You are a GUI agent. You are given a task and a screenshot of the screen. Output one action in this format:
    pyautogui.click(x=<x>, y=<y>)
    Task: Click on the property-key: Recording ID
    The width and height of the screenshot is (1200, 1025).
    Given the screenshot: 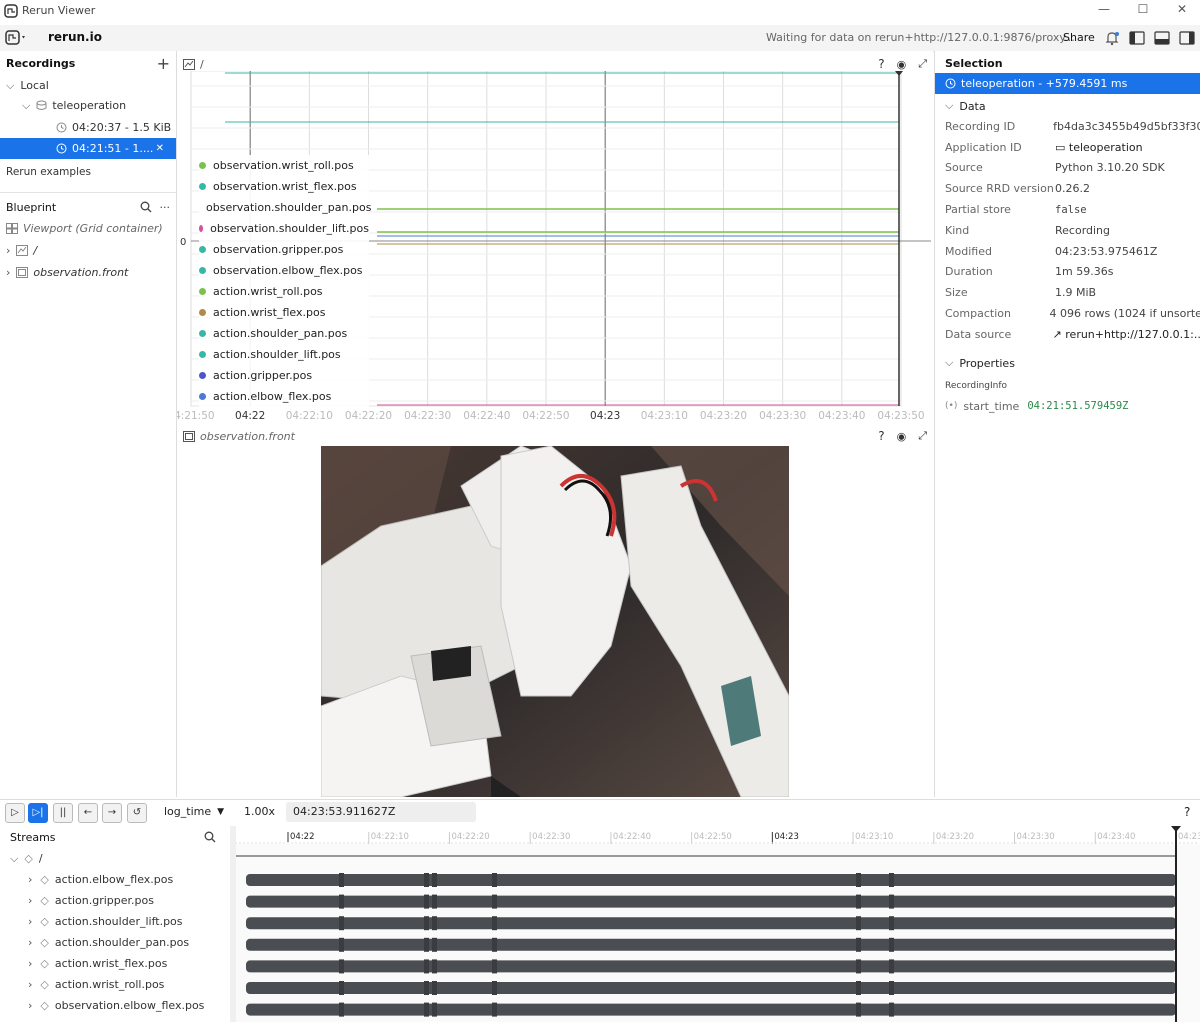 What is the action you would take?
    pyautogui.click(x=980, y=126)
    